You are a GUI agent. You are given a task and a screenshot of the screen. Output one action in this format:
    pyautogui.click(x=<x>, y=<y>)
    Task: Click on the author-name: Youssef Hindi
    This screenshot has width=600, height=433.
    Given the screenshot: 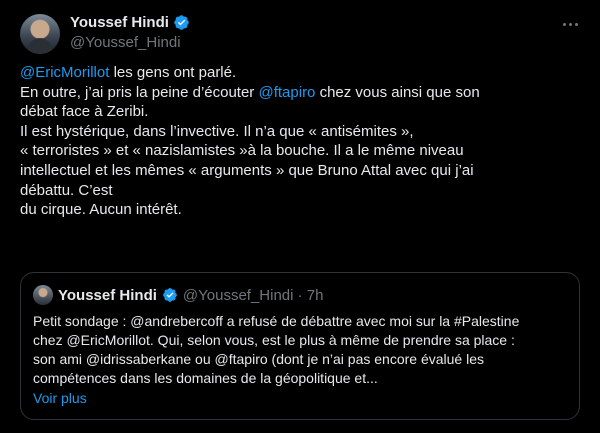 What is the action you would take?
    pyautogui.click(x=119, y=22)
    